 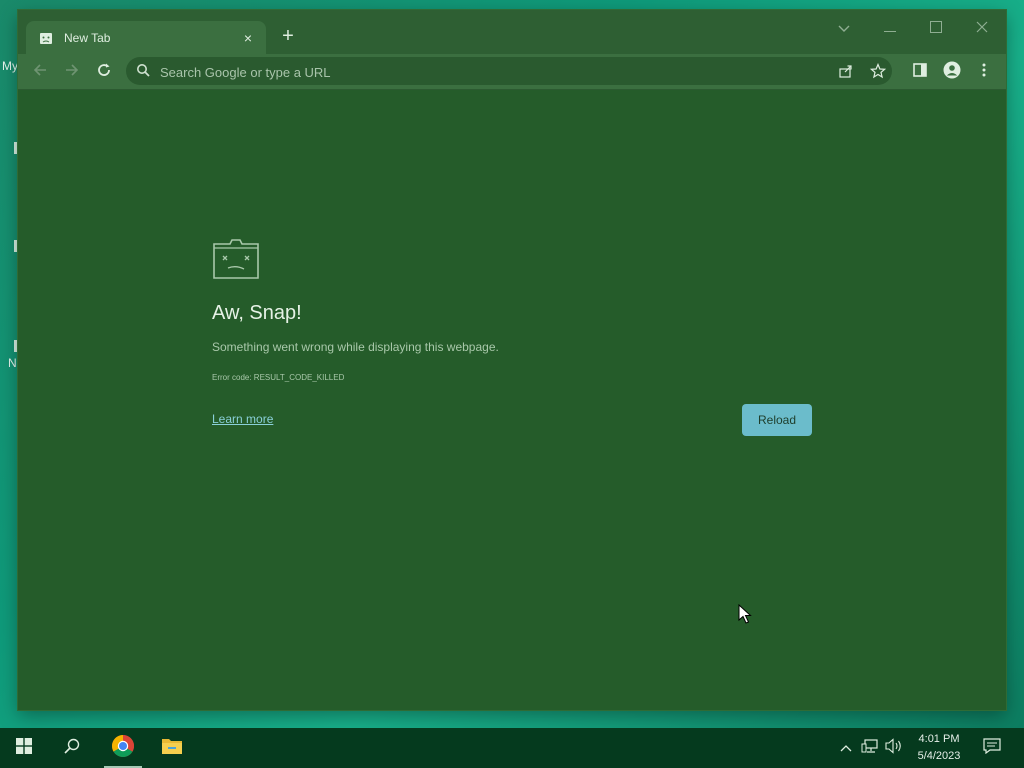 I want to click on chrome-icon, so click(x=123, y=748).